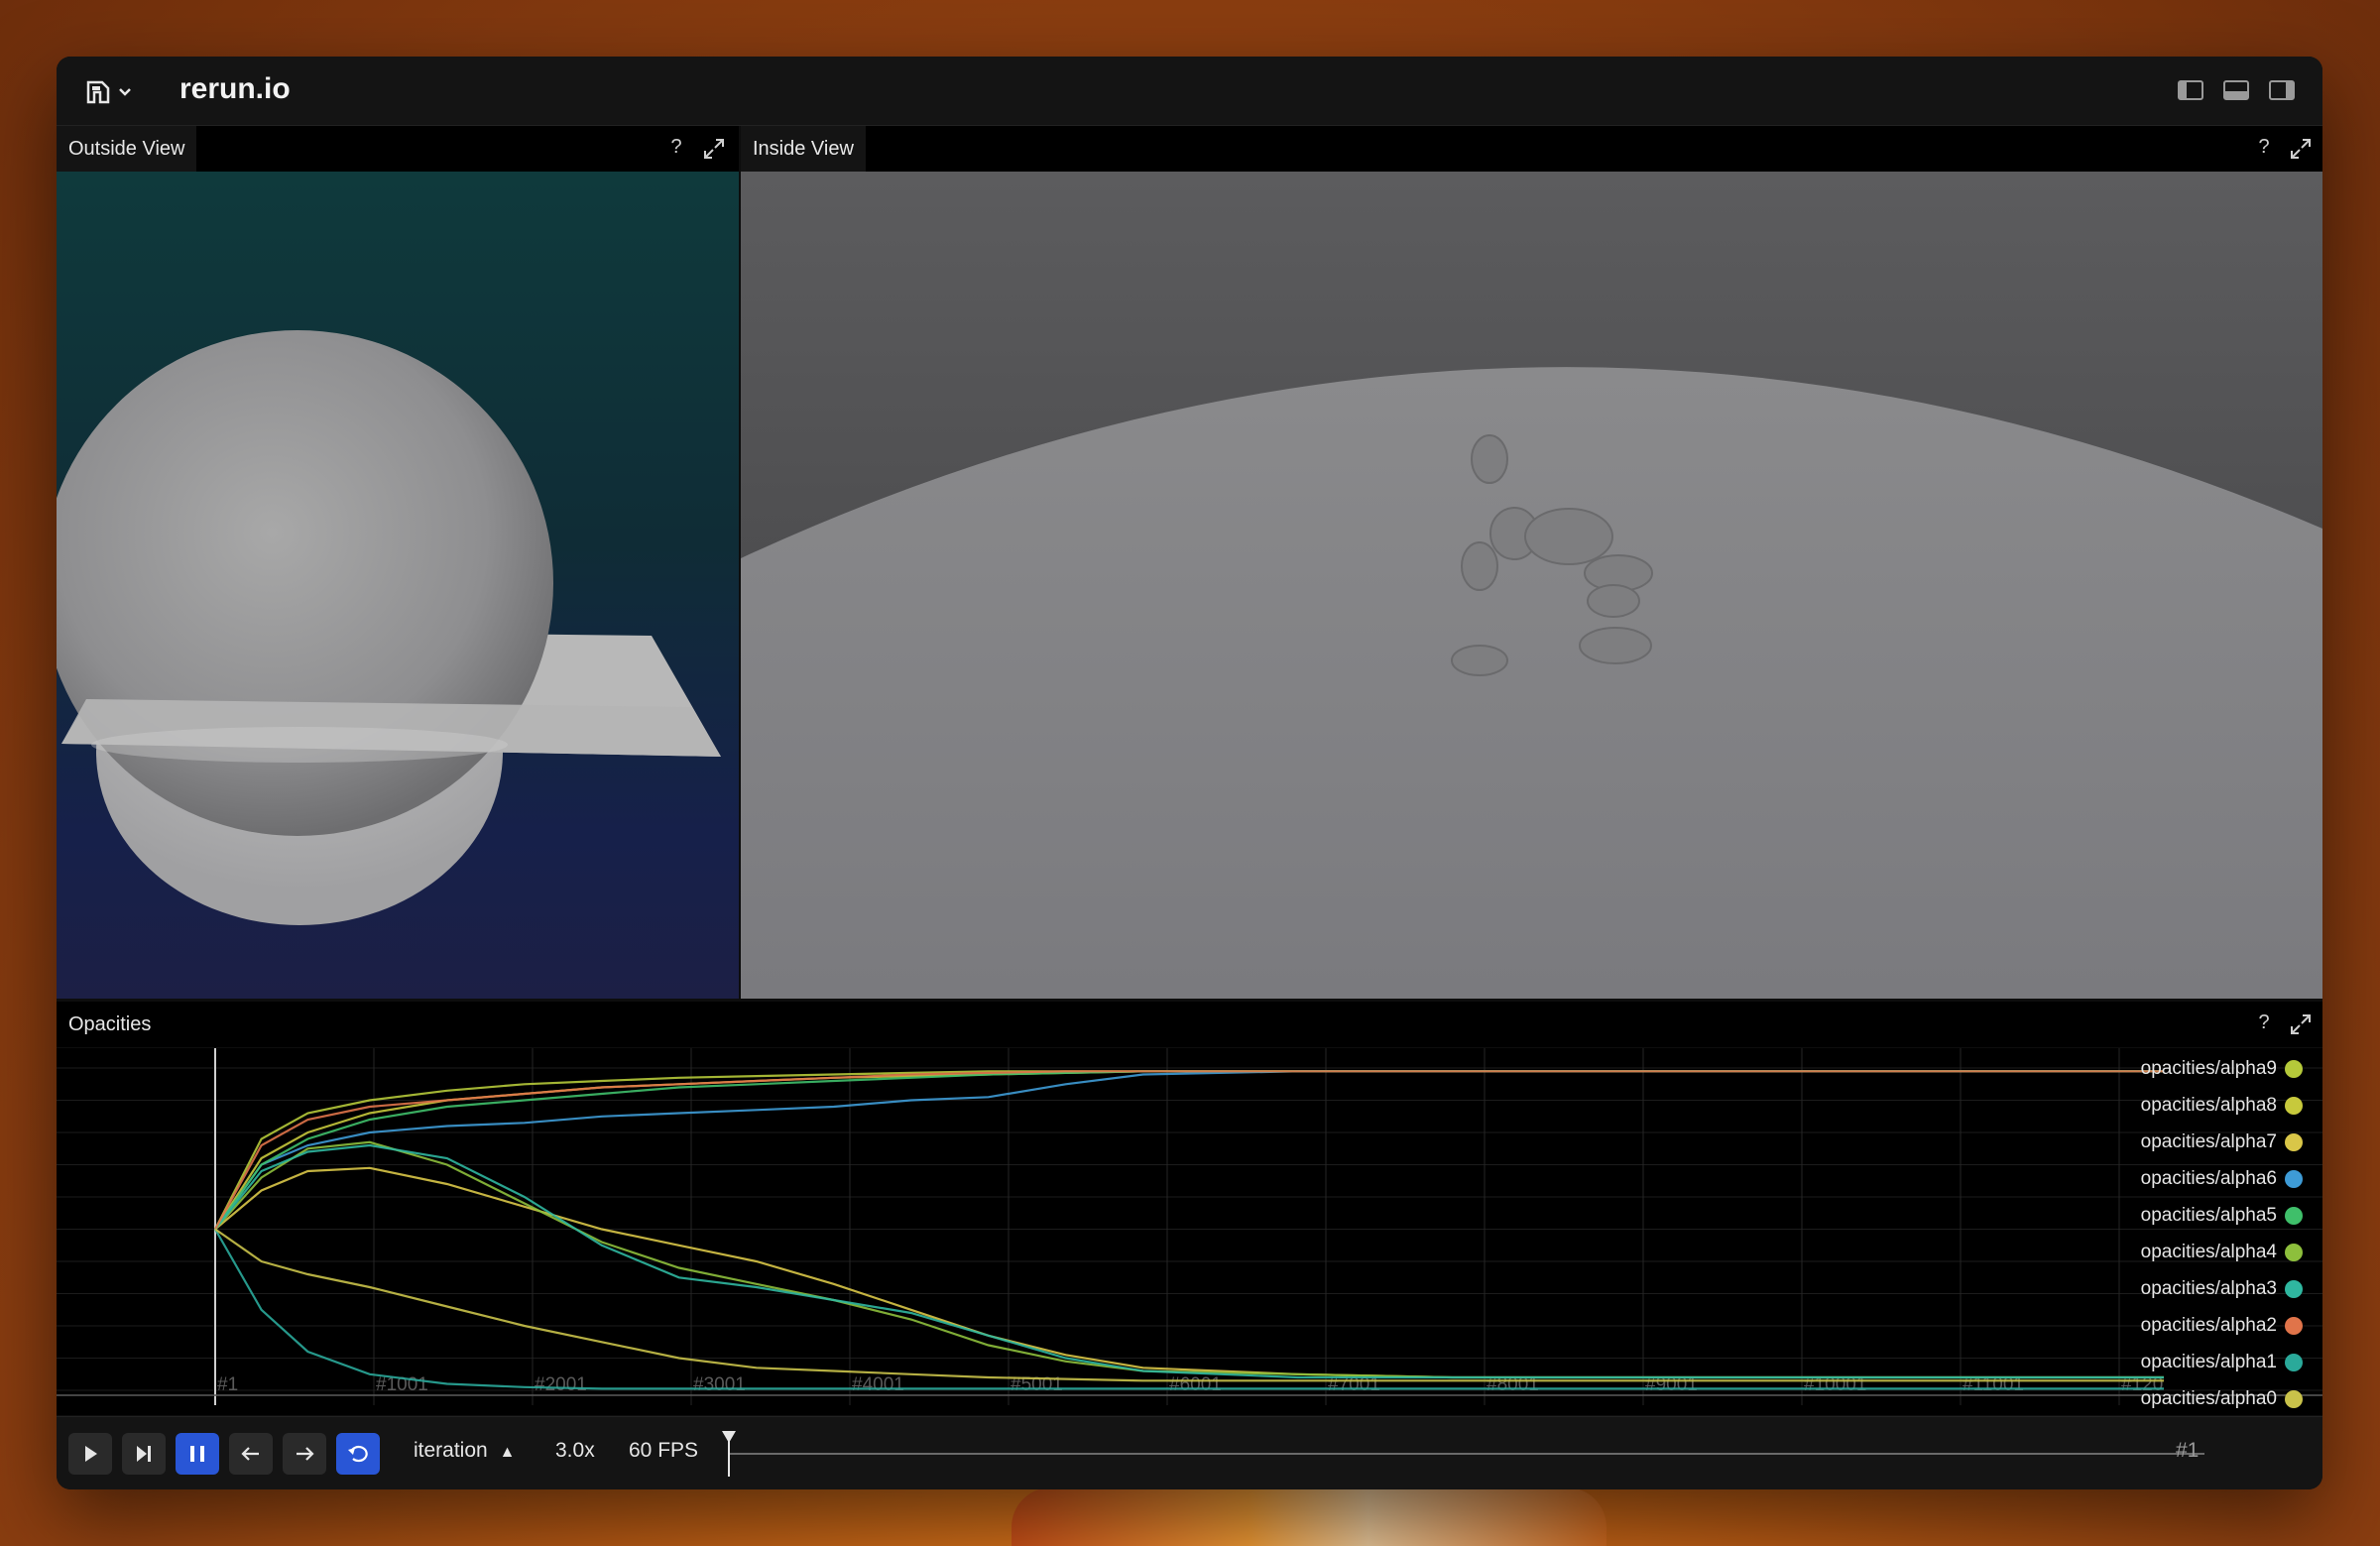 This screenshot has height=1546, width=2380. Describe the element at coordinates (561, 1384) in the screenshot. I see `x-tick-label: #2001` at that location.